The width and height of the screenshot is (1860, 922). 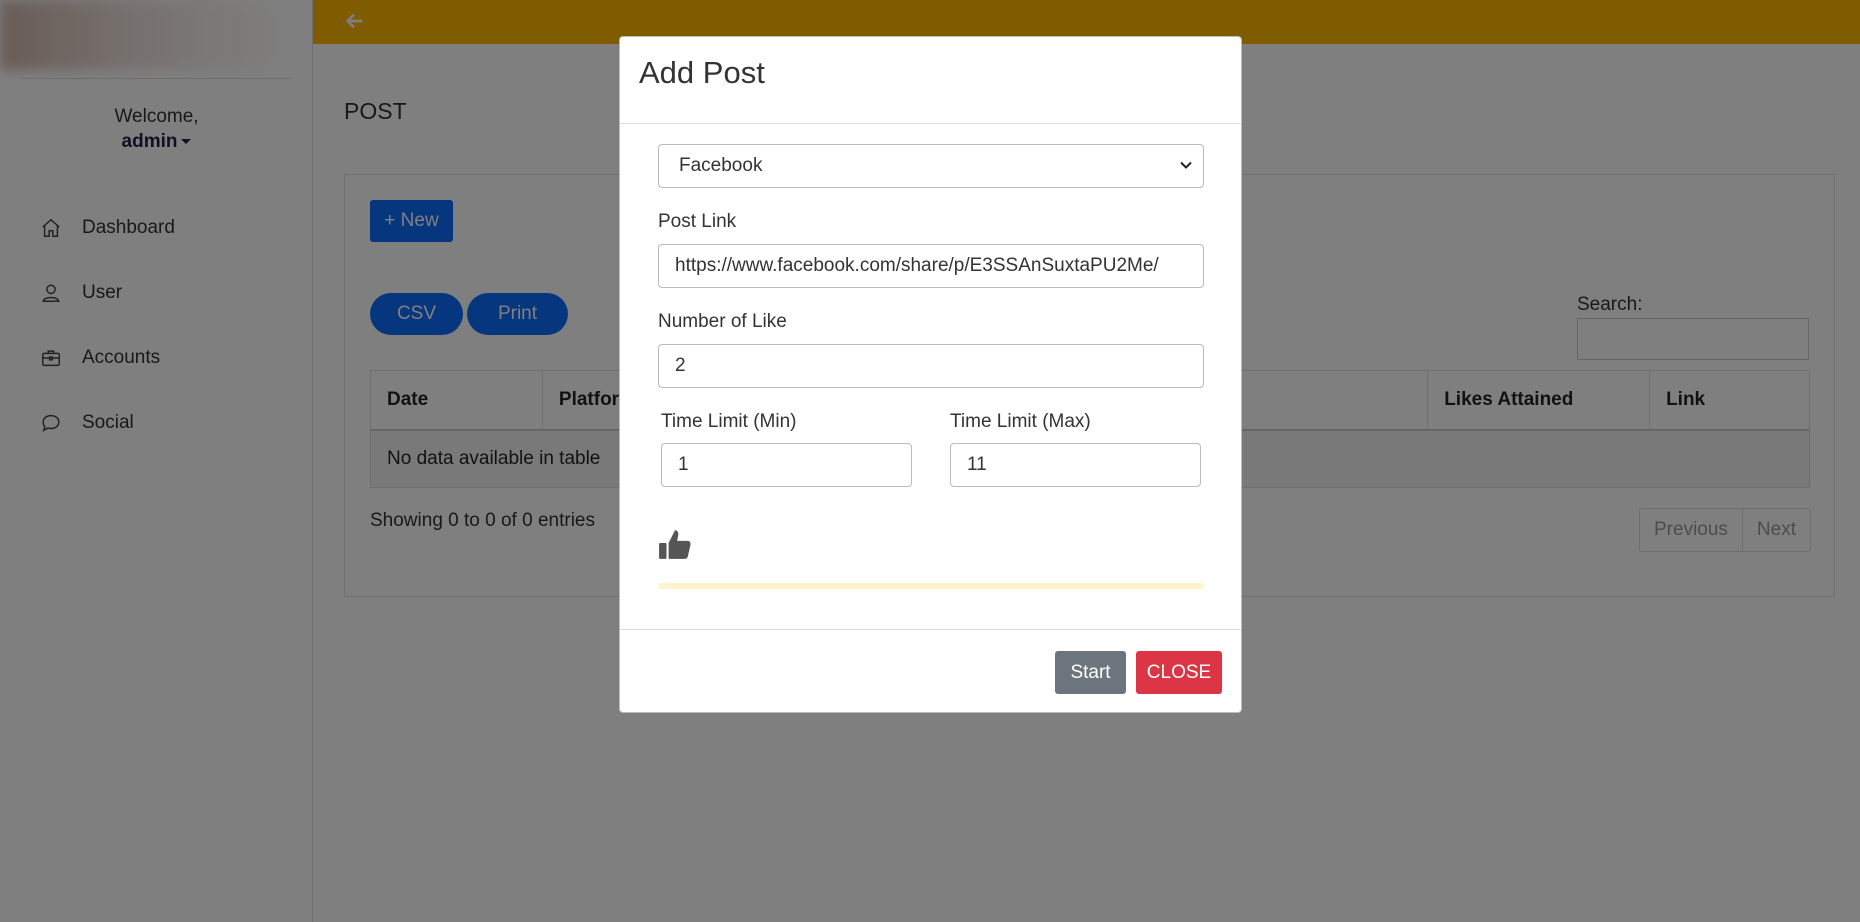 I want to click on time-min-input: 1, so click(x=786, y=465).